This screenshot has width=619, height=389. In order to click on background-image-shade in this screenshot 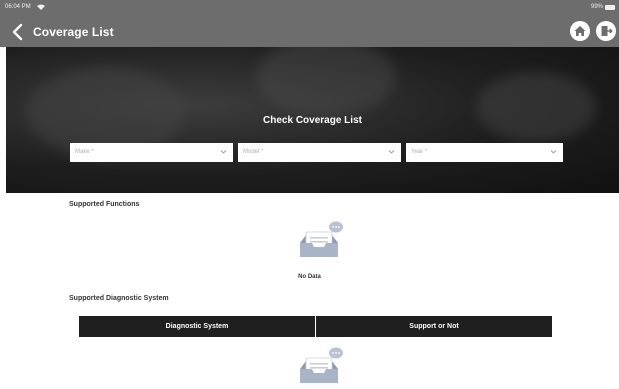, I will do `click(326, 82)`.